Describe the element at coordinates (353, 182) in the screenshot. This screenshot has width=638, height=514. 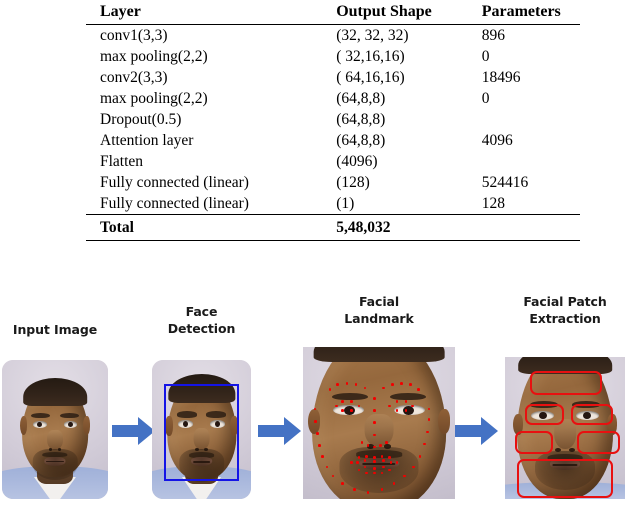
I see `cell-output-shape: (128)` at that location.